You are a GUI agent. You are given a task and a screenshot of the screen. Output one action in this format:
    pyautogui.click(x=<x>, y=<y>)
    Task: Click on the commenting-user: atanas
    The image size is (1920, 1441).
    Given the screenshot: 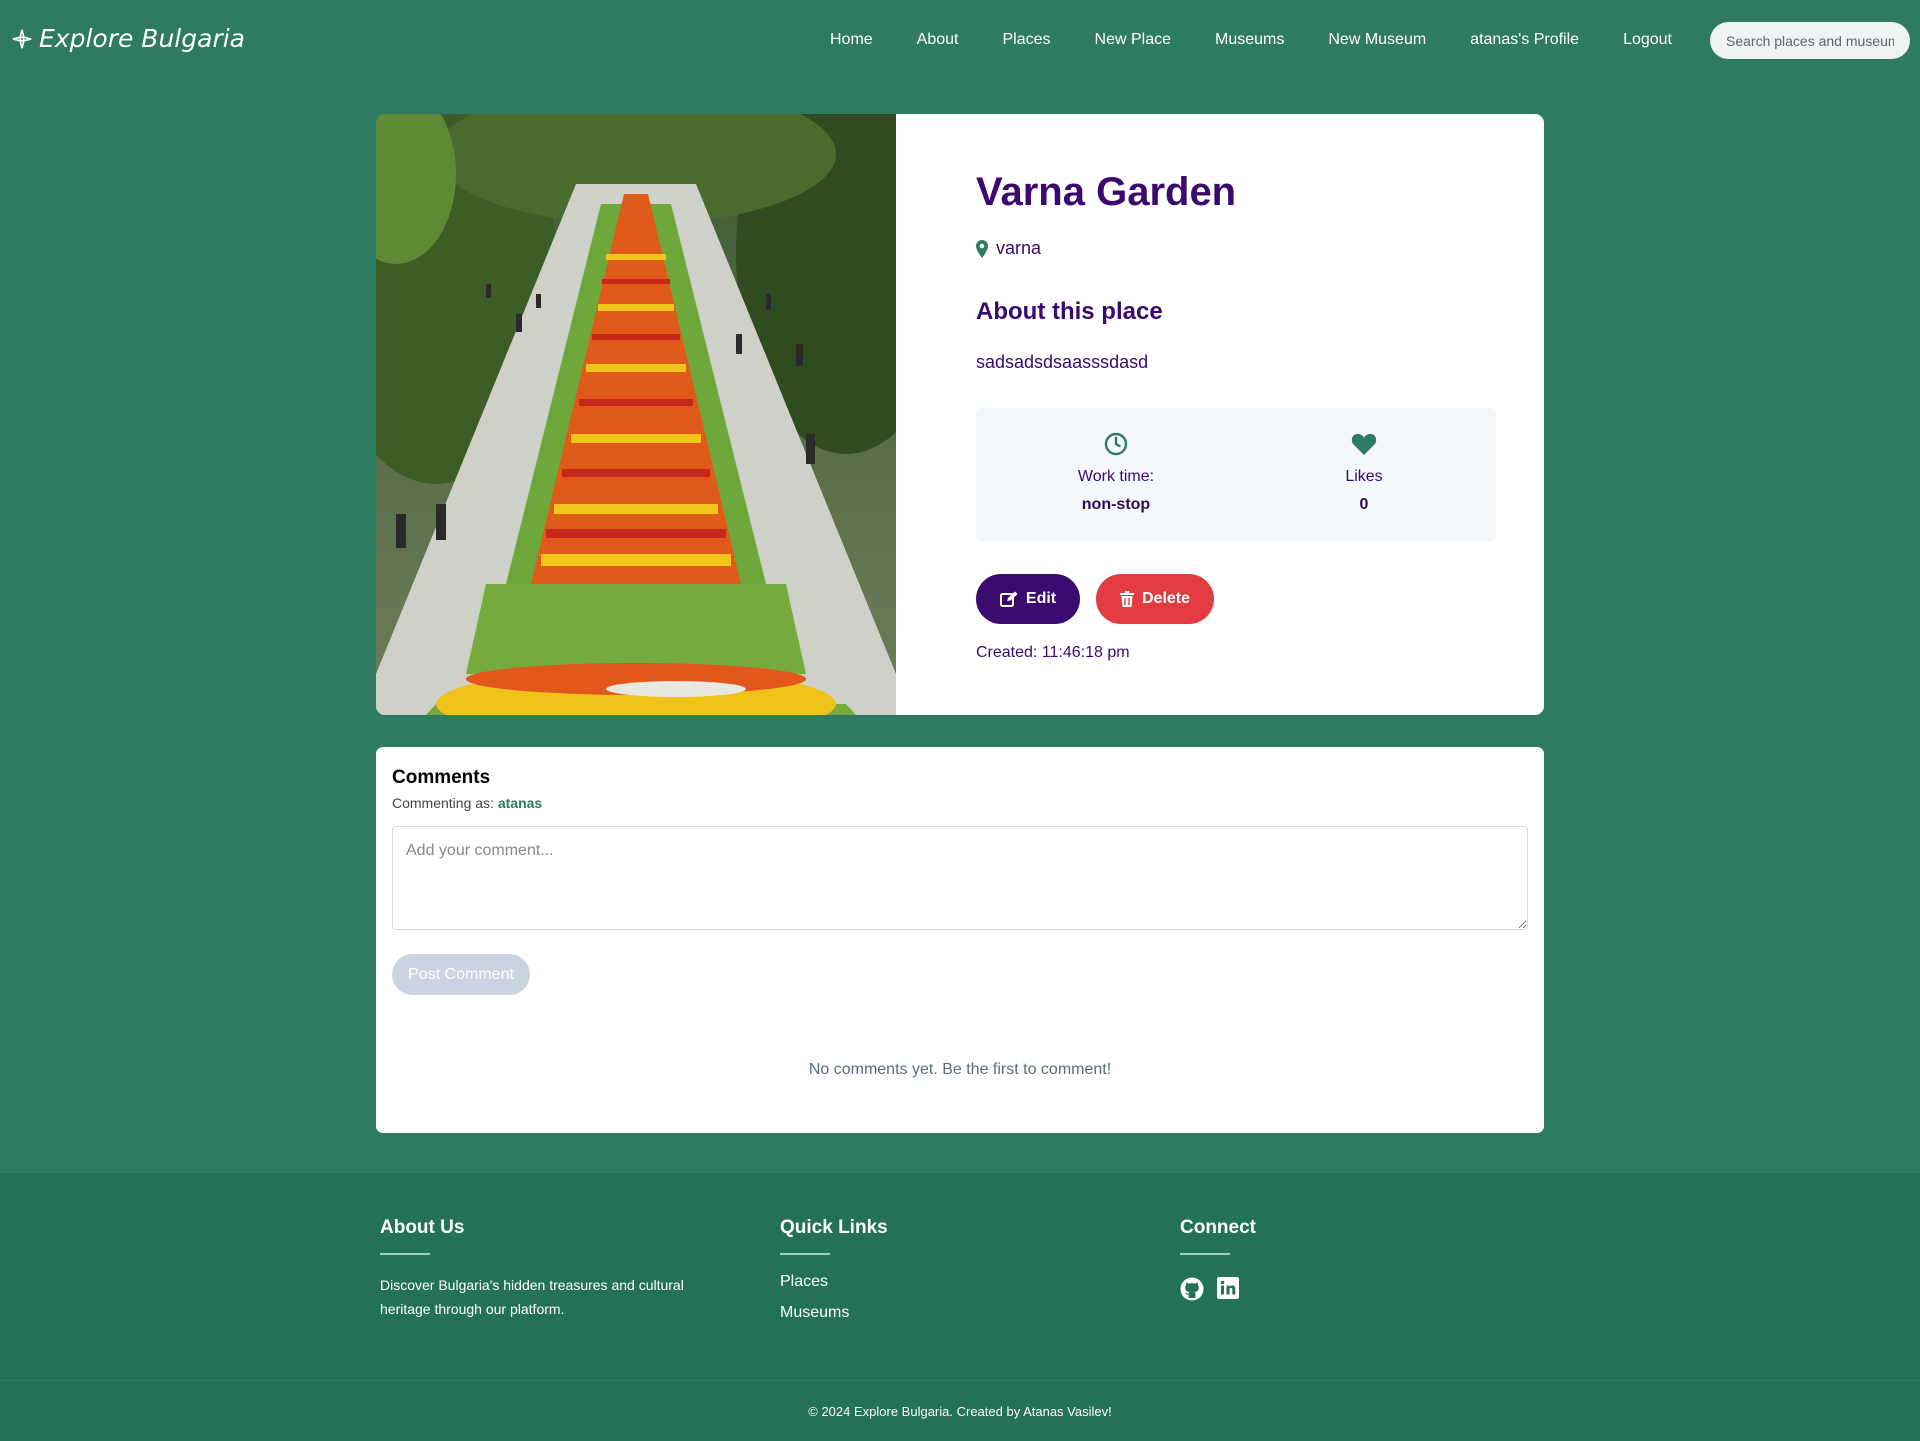 What is the action you would take?
    pyautogui.click(x=520, y=803)
    